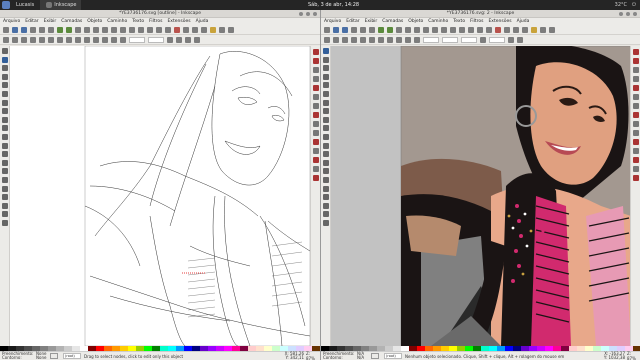 The width and height of the screenshot is (640, 360). What do you see at coordinates (87, 39) in the screenshot?
I see `auto-smooth-icon` at bounding box center [87, 39].